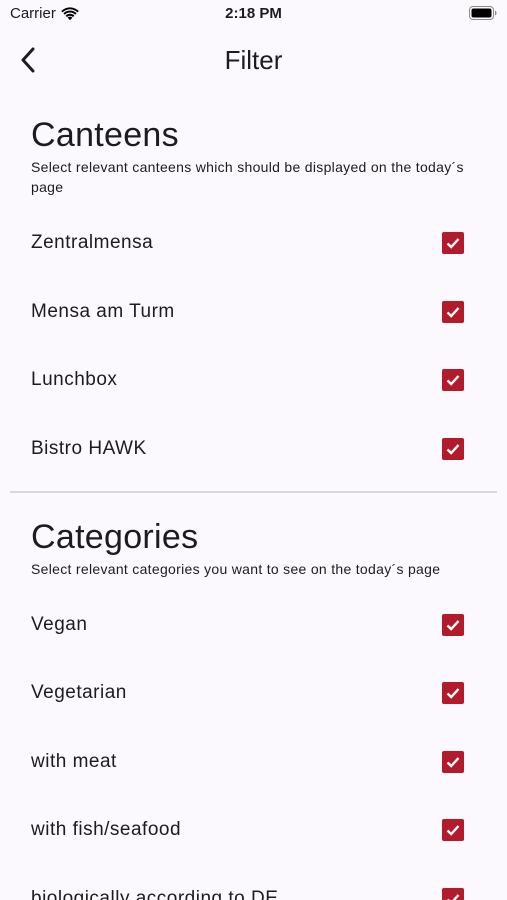 The height and width of the screenshot is (900, 507). I want to click on page-title: Filter, so click(253, 60).